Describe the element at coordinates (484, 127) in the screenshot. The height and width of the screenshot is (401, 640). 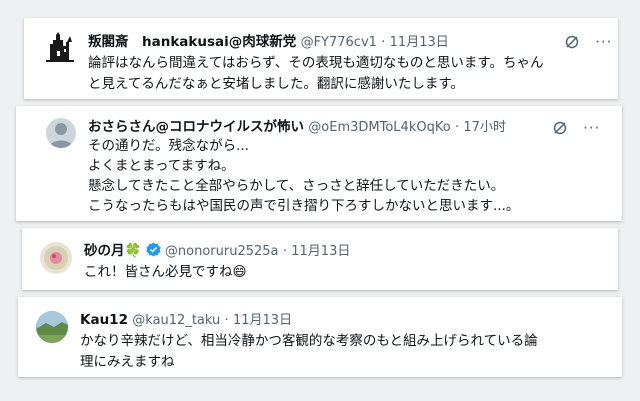
I see `timestamp: 17小时` at that location.